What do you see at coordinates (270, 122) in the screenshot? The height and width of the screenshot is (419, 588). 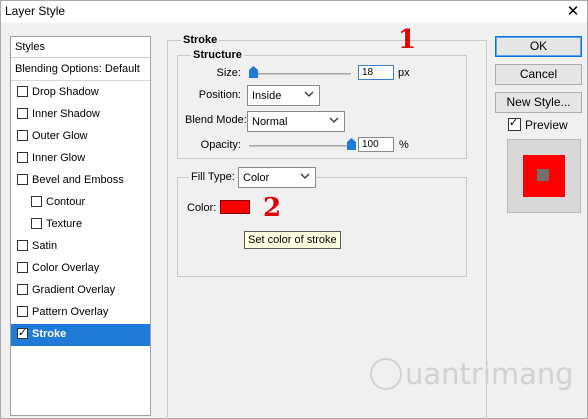 I see `blend-mode-select-value: Normal` at bounding box center [270, 122].